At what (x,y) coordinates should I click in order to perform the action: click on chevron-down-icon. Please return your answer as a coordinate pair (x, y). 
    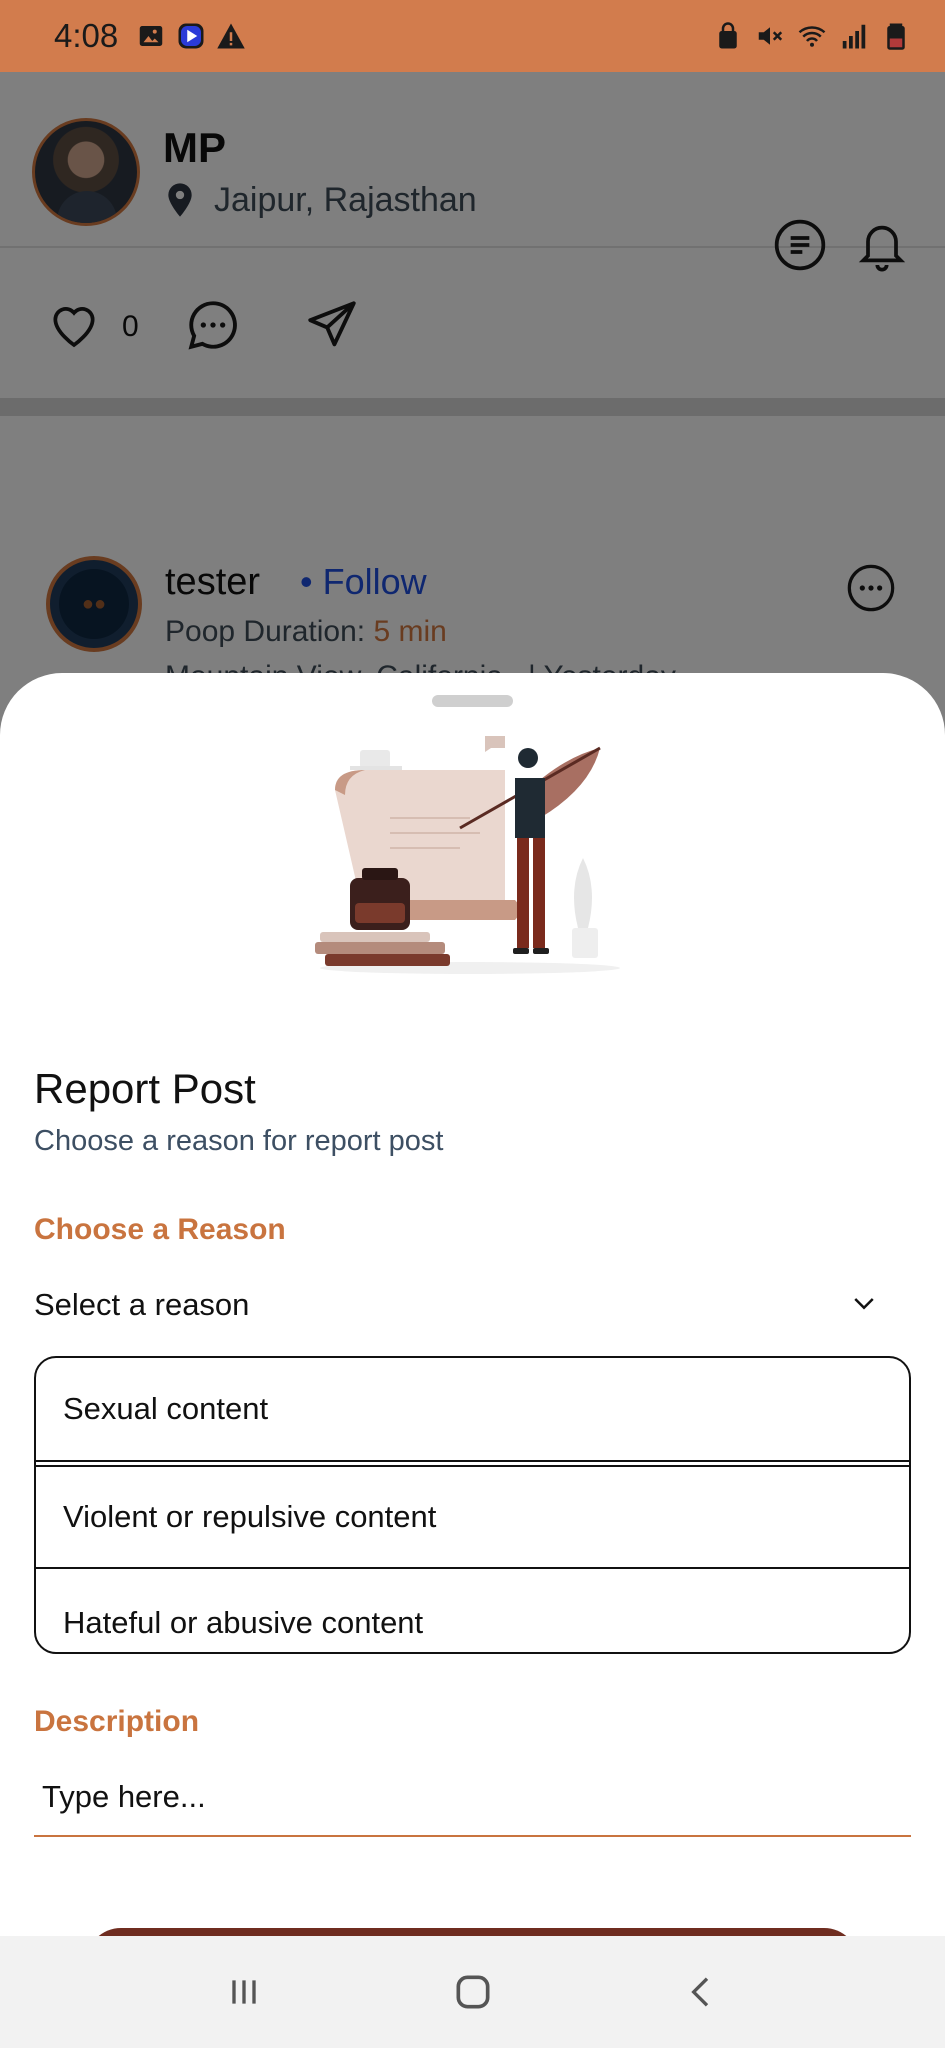
    Looking at the image, I should click on (864, 1304).